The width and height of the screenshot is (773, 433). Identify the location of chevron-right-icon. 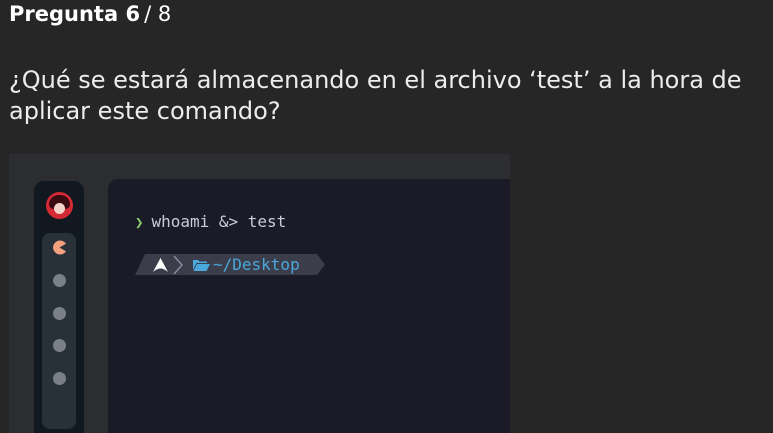
(178, 265).